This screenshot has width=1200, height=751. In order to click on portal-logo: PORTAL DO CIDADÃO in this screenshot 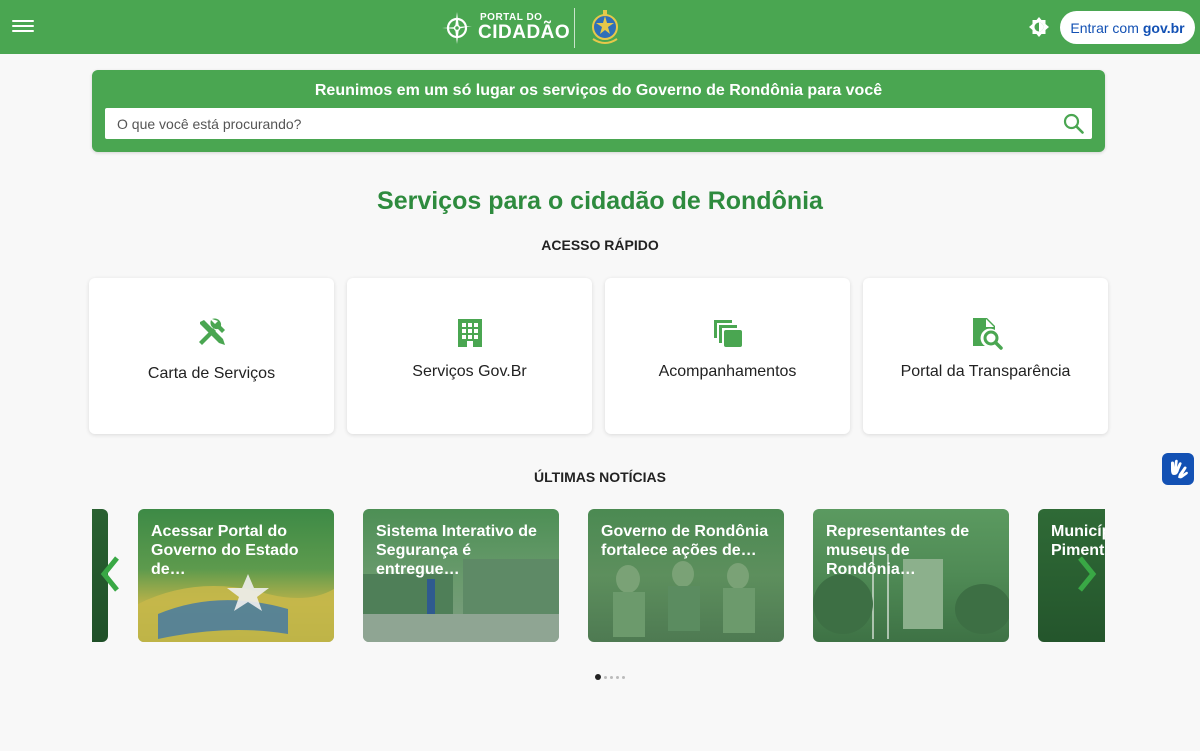, I will do `click(505, 27)`.